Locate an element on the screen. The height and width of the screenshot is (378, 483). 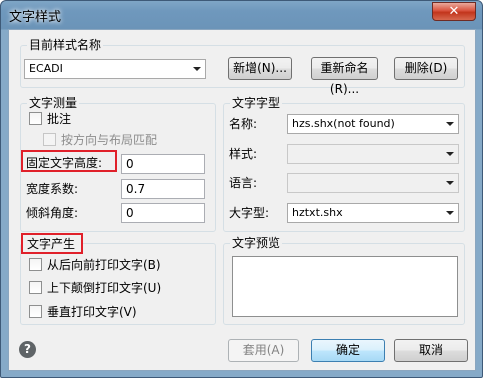
window-title: 文字样式 is located at coordinates (35, 17).